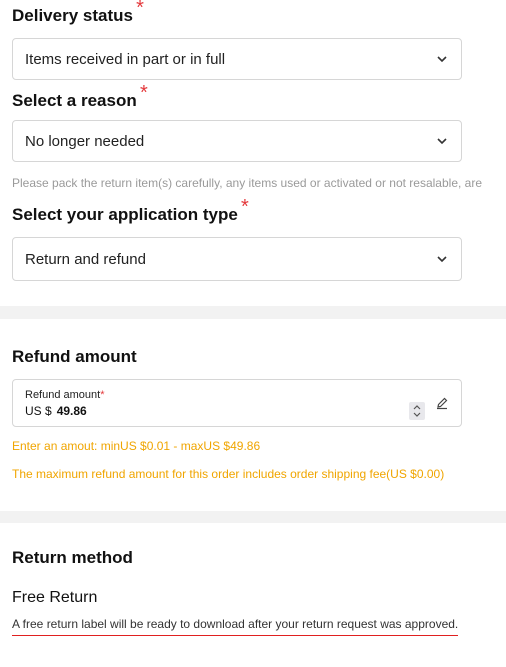 Image resolution: width=506 pixels, height=667 pixels. Describe the element at coordinates (74, 100) in the screenshot. I see `reason-label: Select a reason` at that location.